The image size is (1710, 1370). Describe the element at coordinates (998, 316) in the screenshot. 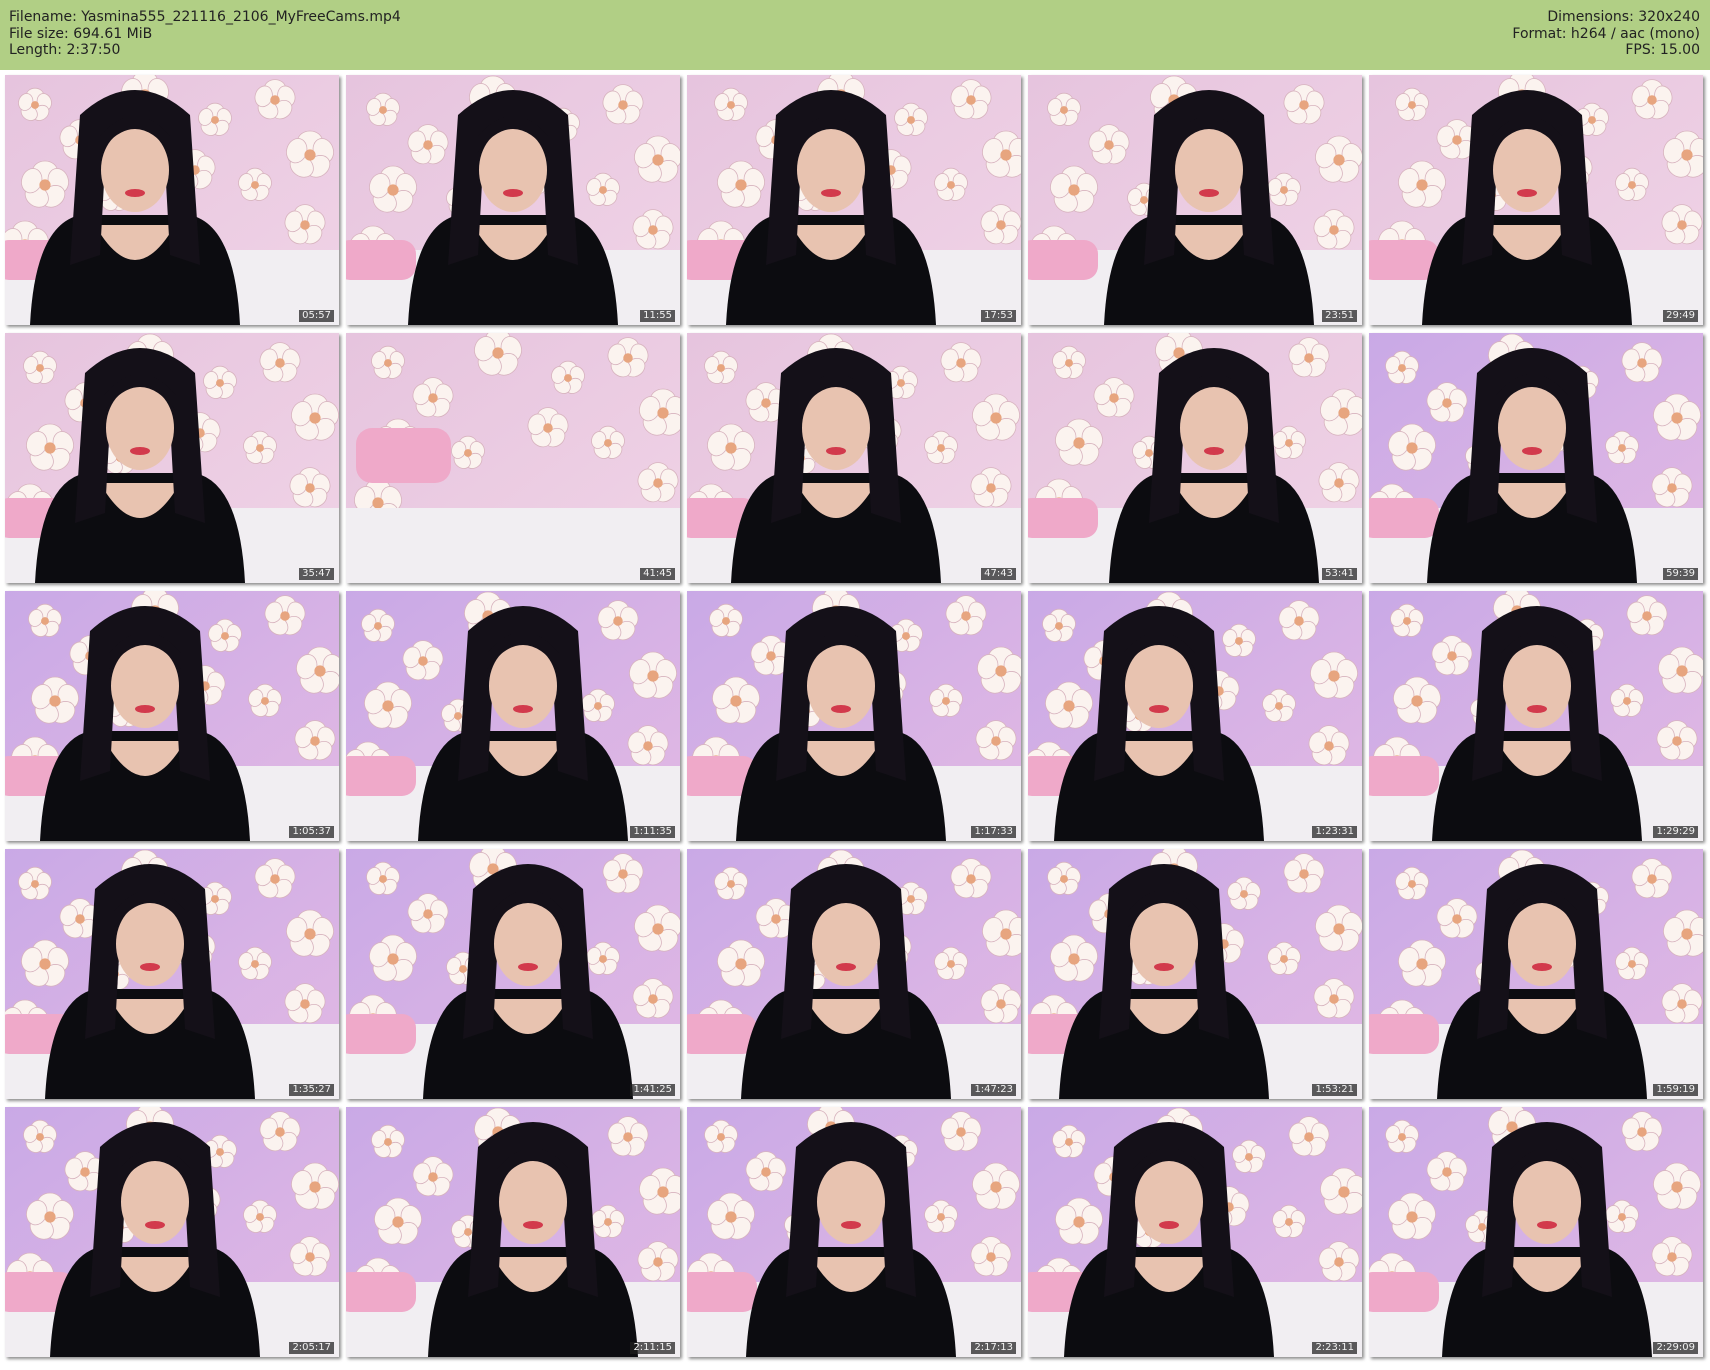

I see `frame-timestamp: 17:53` at that location.